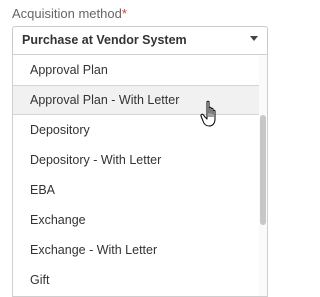  What do you see at coordinates (140, 130) in the screenshot?
I see `menu-item-depository: Depository` at bounding box center [140, 130].